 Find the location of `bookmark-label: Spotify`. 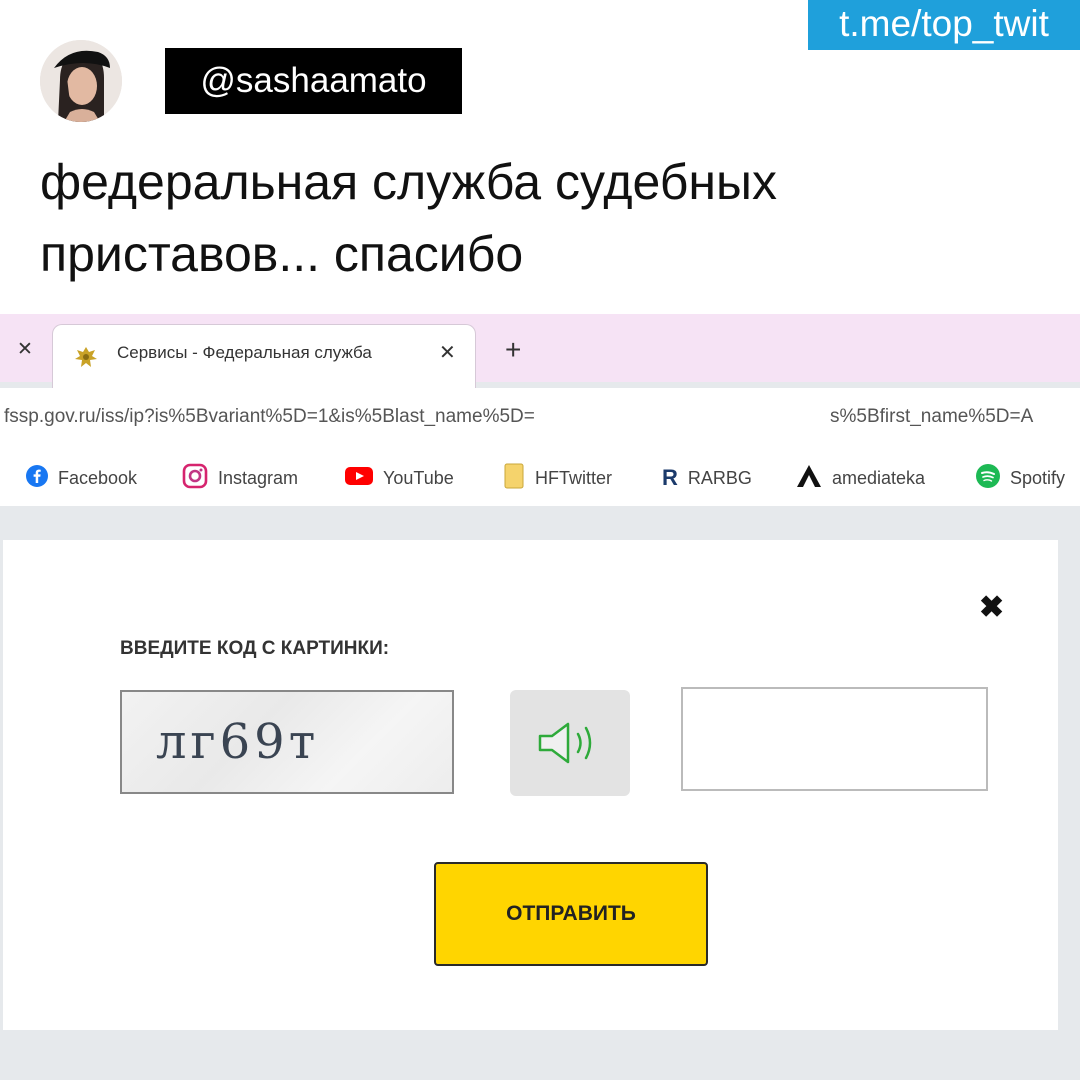

bookmark-label: Spotify is located at coordinates (1038, 477).